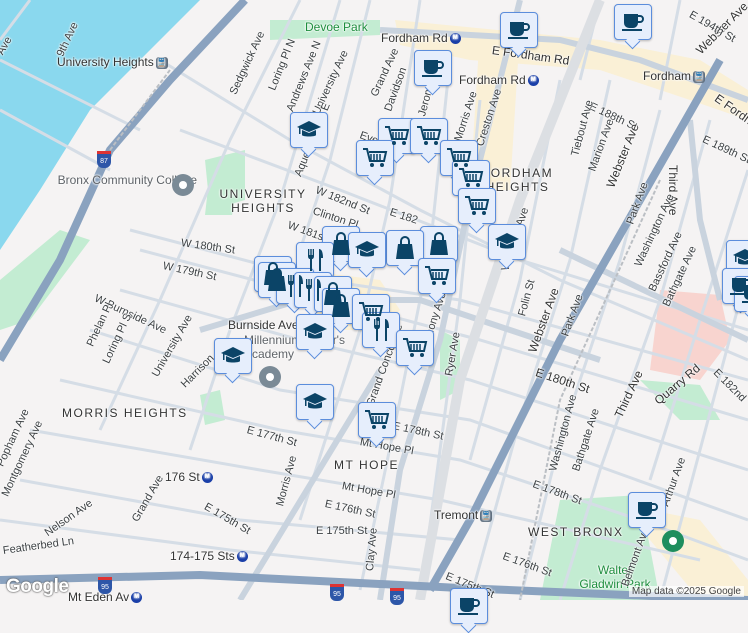  I want to click on shopping-marker, so click(439, 244).